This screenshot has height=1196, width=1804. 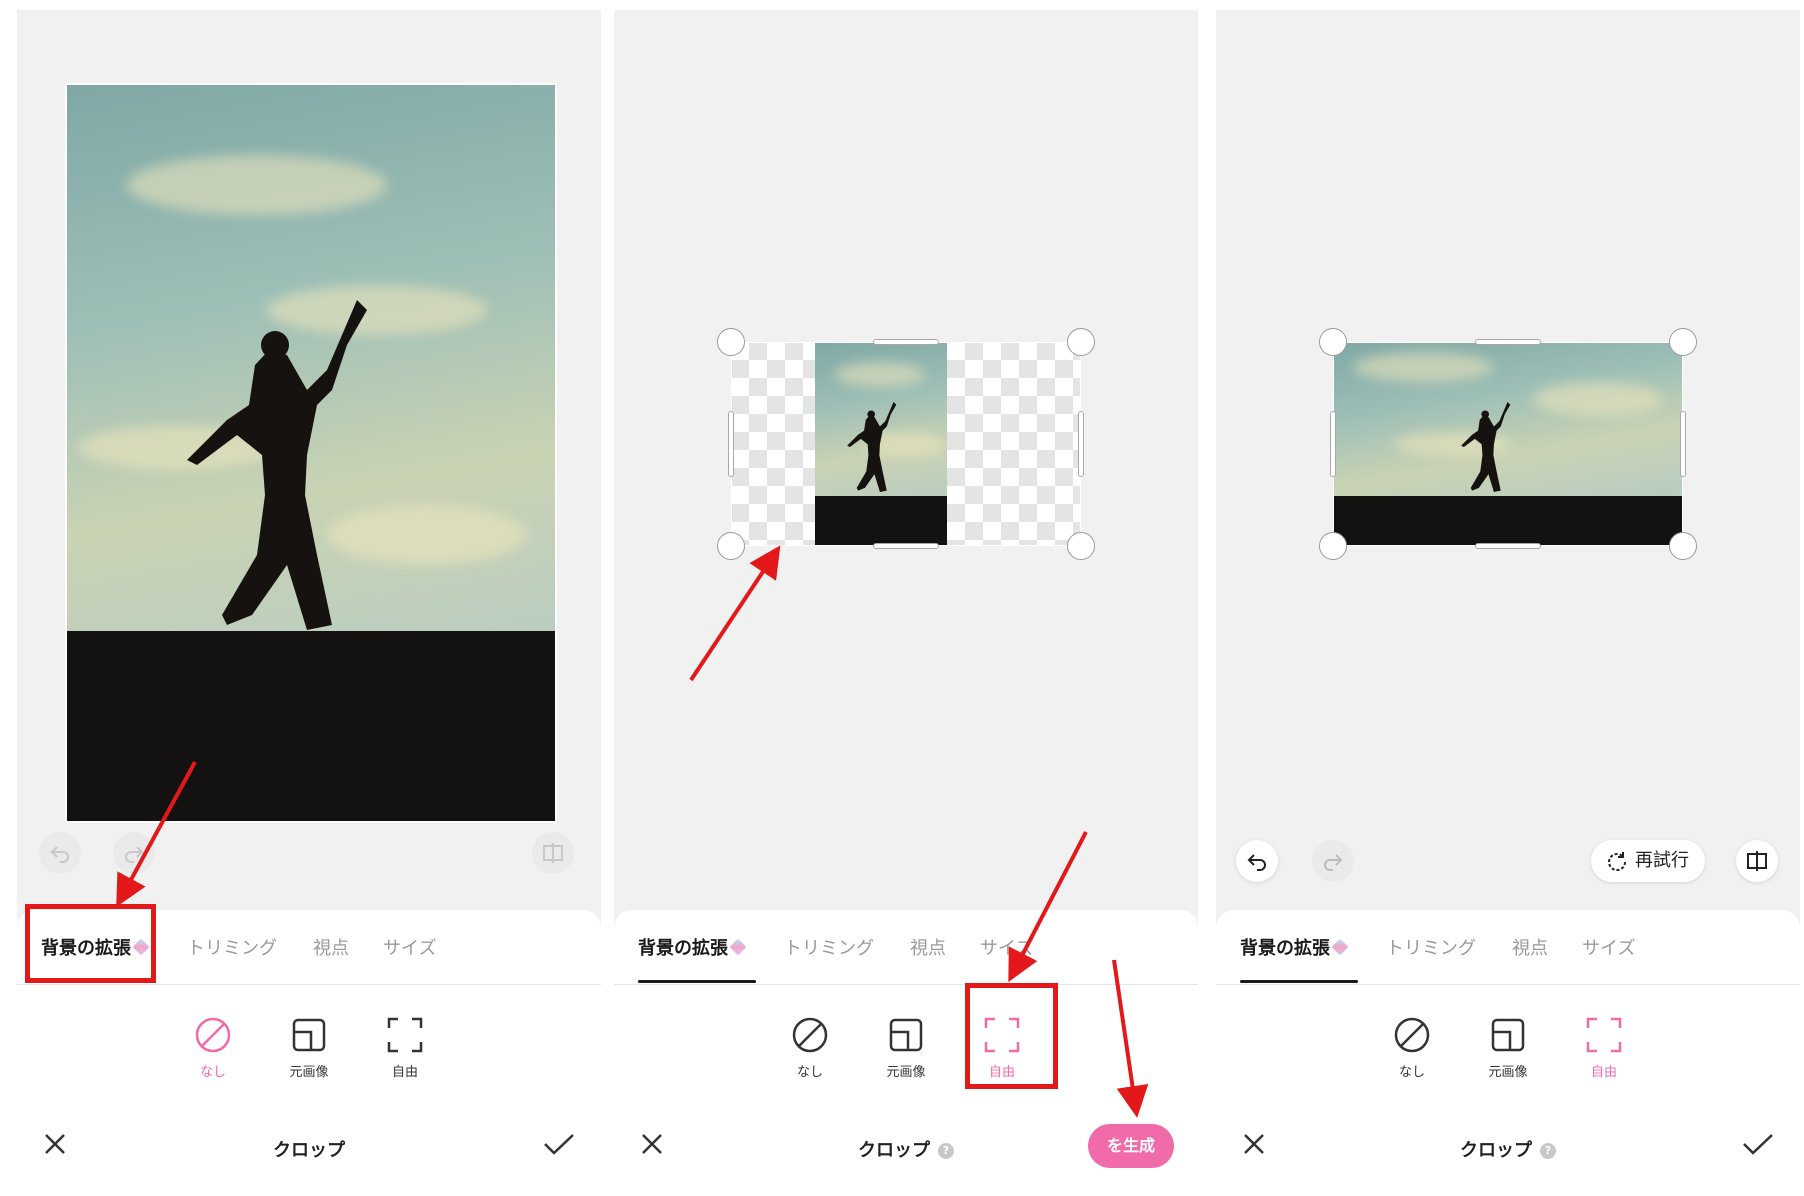 What do you see at coordinates (1131, 1146) in the screenshot?
I see `generate-button: を生成` at bounding box center [1131, 1146].